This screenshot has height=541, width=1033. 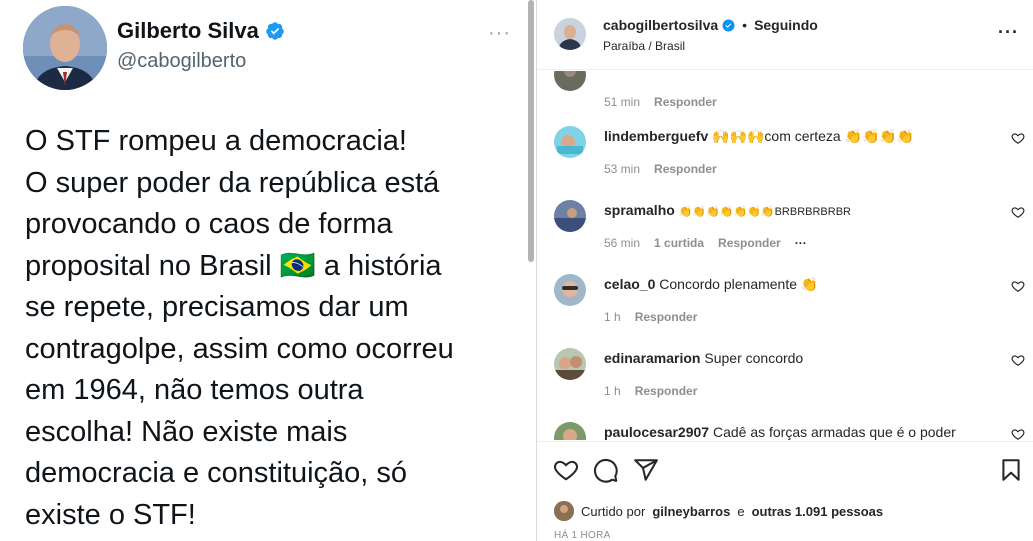 What do you see at coordinates (639, 210) in the screenshot?
I see `comment-username: spramalho` at bounding box center [639, 210].